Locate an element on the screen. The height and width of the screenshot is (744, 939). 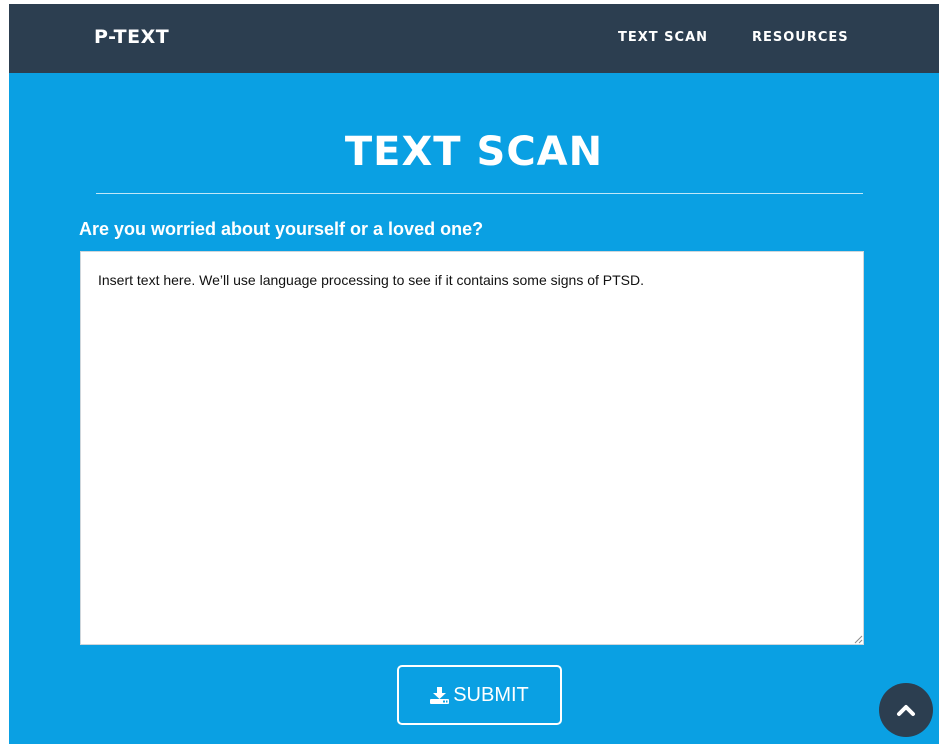
submit-button: SUBMIT is located at coordinates (479, 695).